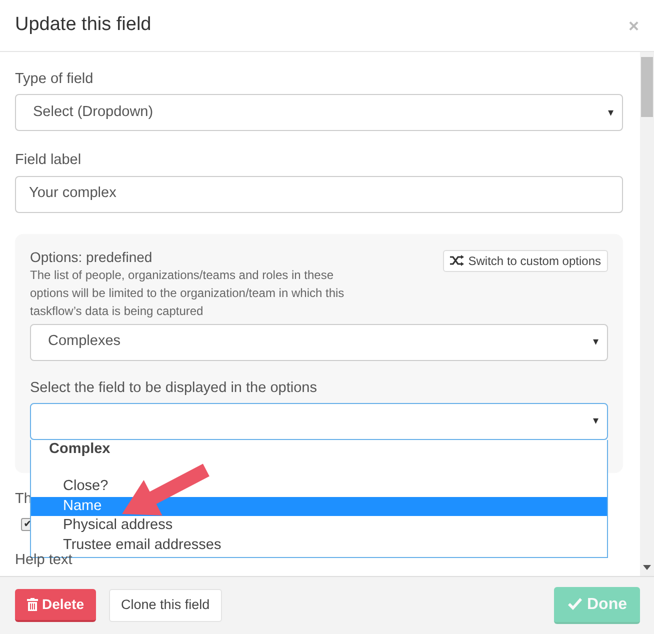 The width and height of the screenshot is (654, 634). What do you see at coordinates (165, 605) in the screenshot?
I see `clone-button: Clone this field` at bounding box center [165, 605].